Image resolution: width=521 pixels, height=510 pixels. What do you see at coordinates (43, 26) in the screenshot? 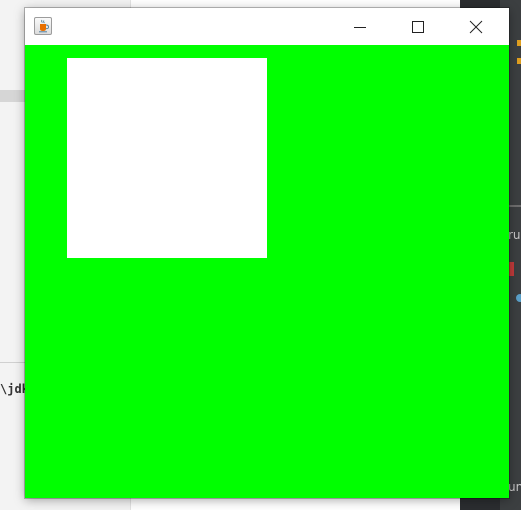
I see `java-cup-icon` at bounding box center [43, 26].